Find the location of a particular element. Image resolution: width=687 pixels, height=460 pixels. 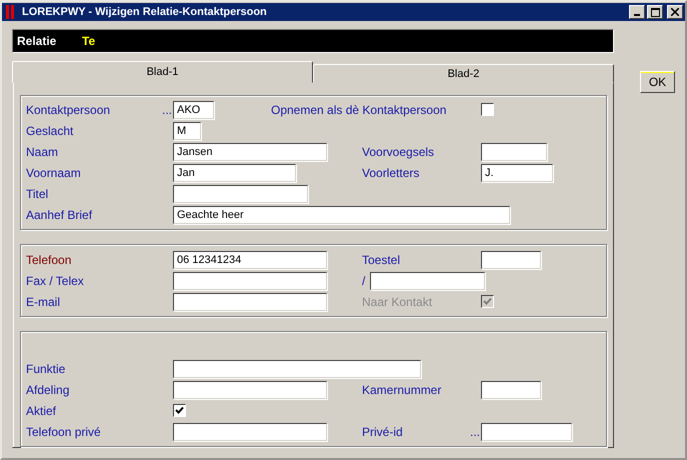

field-label: Naam is located at coordinates (42, 151).